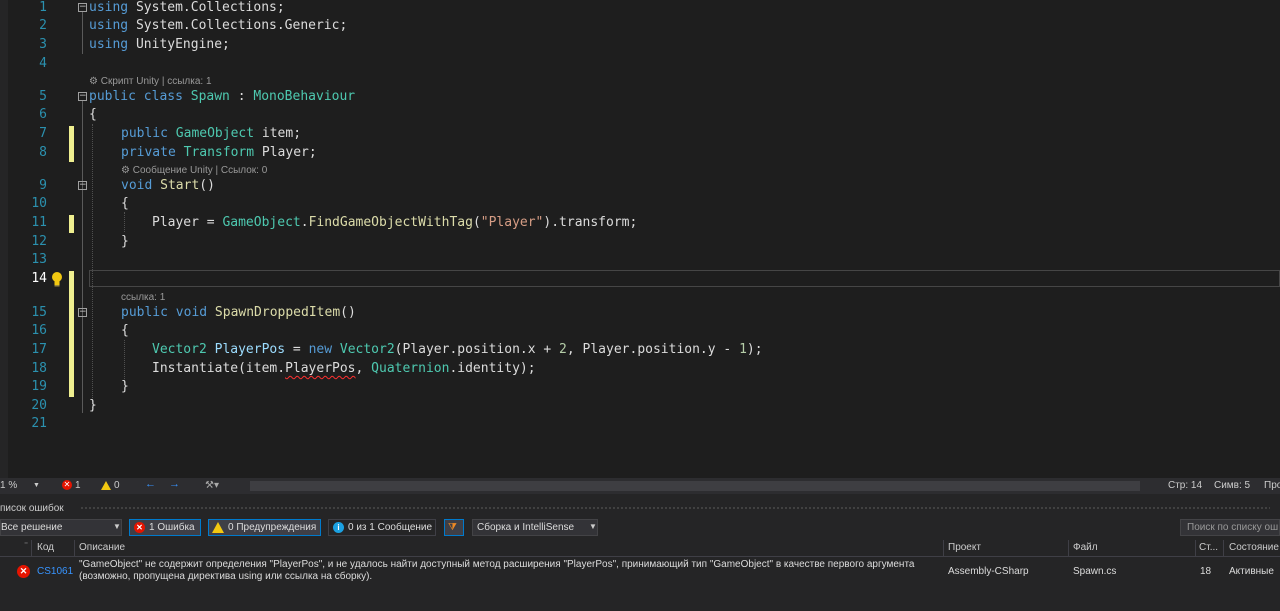 The image size is (1280, 611). What do you see at coordinates (61, 527) in the screenshot?
I see `scope-dropdown: Все решение ▼` at bounding box center [61, 527].